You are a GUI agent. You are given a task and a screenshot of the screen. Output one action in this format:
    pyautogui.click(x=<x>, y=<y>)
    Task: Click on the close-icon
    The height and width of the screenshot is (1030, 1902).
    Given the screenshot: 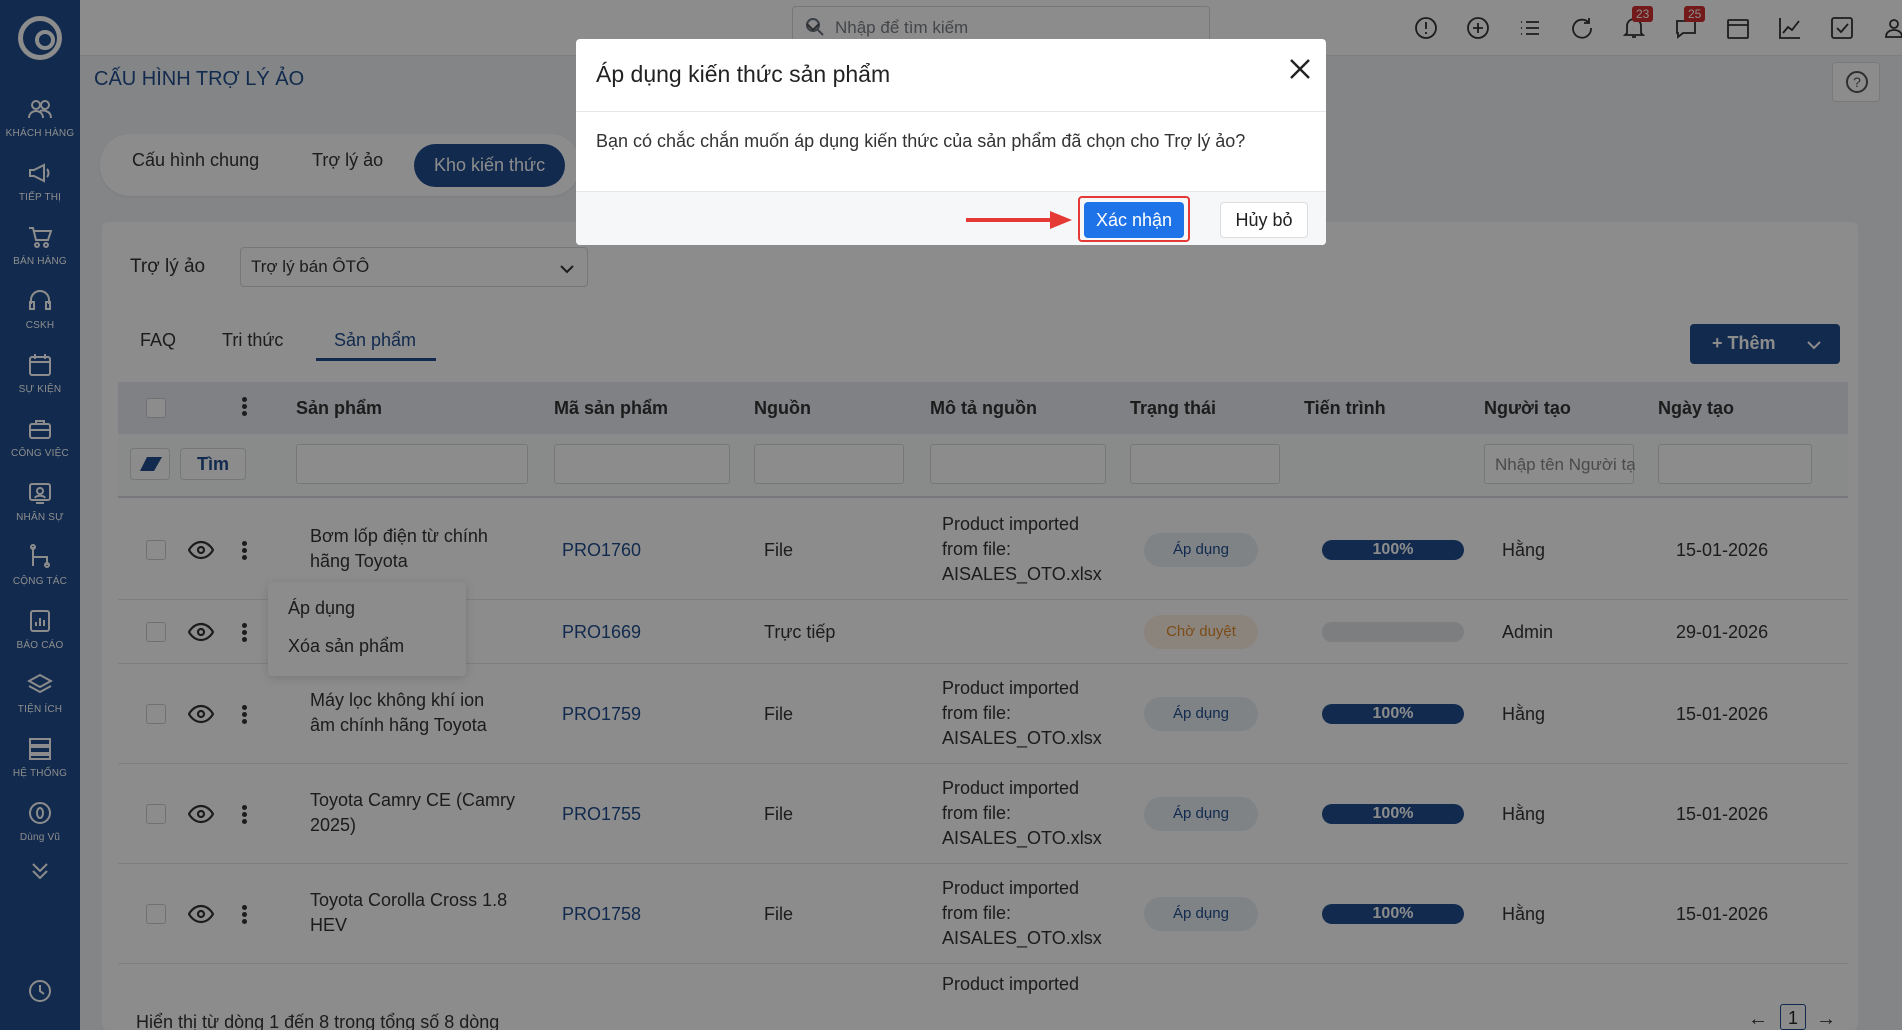 What is the action you would take?
    pyautogui.click(x=1300, y=69)
    